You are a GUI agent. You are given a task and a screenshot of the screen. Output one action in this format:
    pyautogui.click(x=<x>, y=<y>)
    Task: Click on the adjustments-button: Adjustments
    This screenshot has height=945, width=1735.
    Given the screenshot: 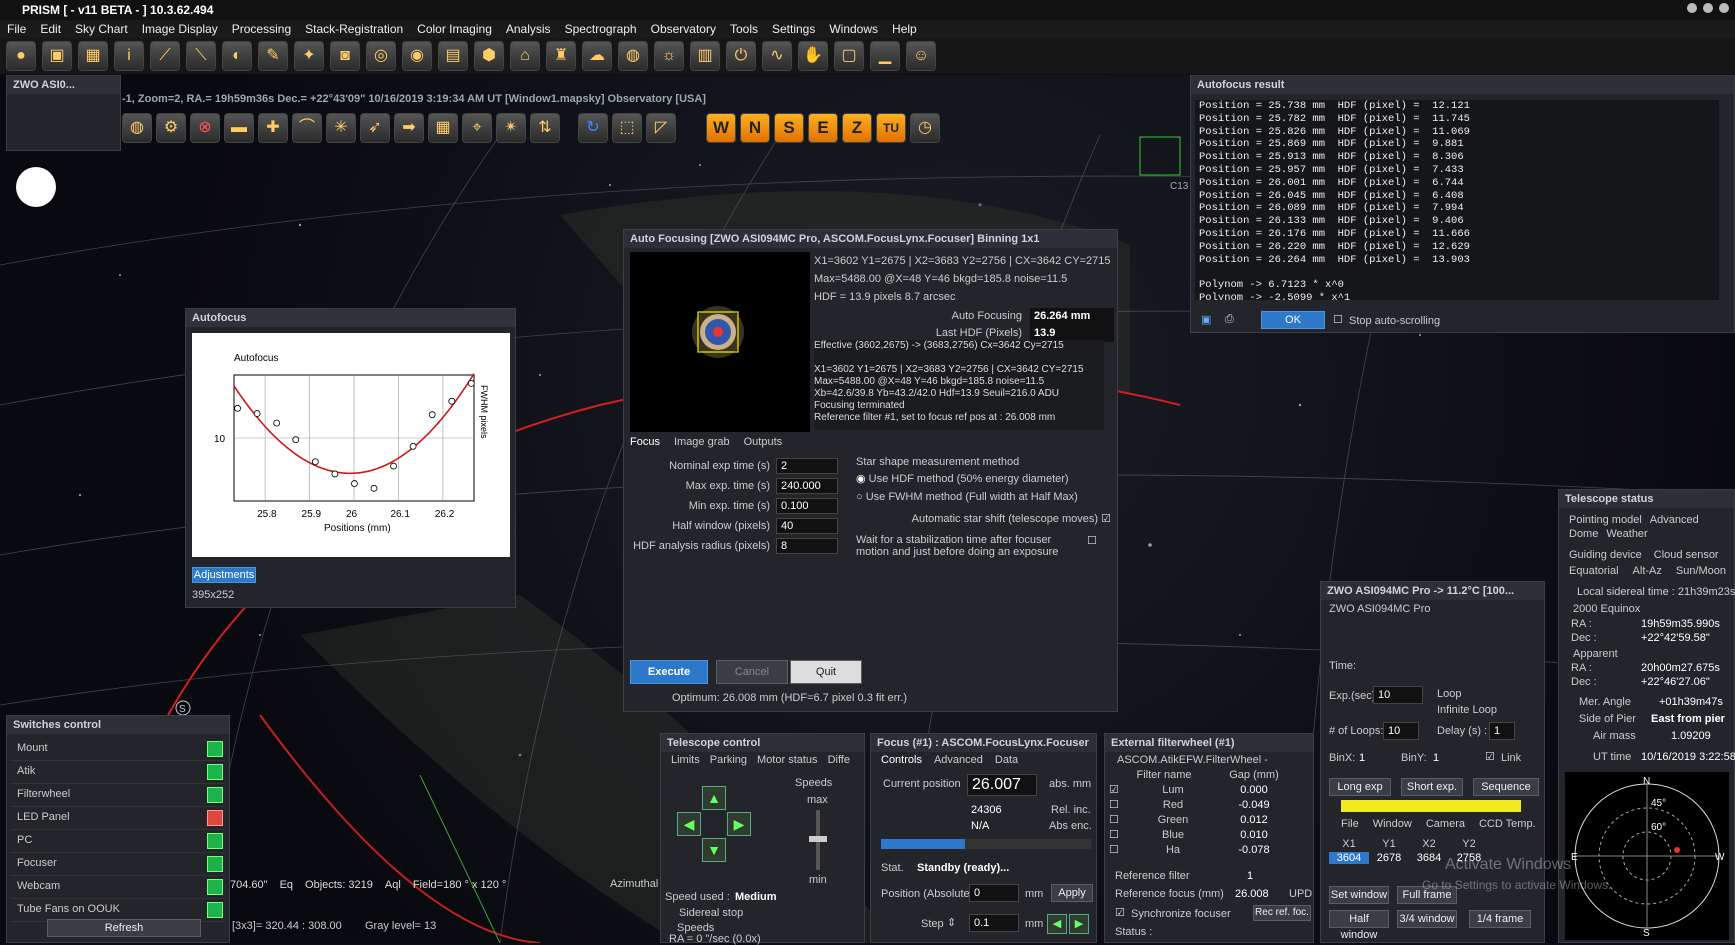 What is the action you would take?
    pyautogui.click(x=224, y=575)
    